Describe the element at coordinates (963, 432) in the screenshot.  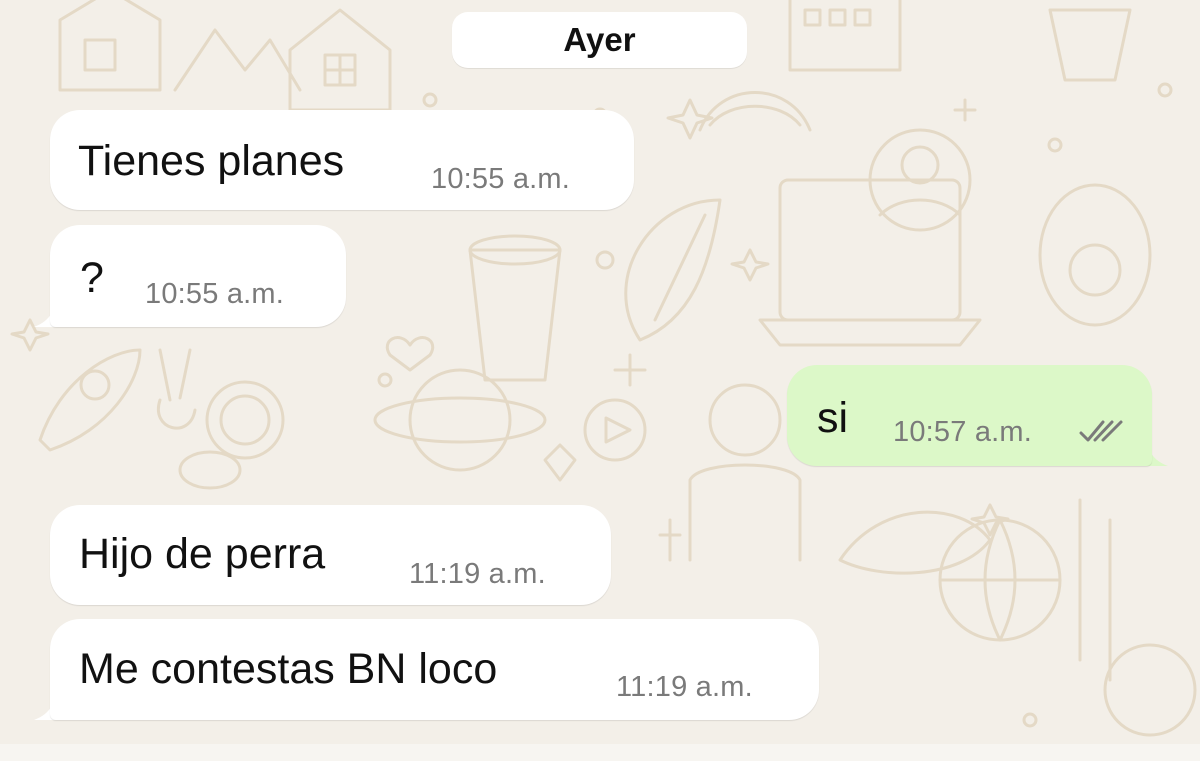
I see `message-timestamp: 10:57 a.m.` at that location.